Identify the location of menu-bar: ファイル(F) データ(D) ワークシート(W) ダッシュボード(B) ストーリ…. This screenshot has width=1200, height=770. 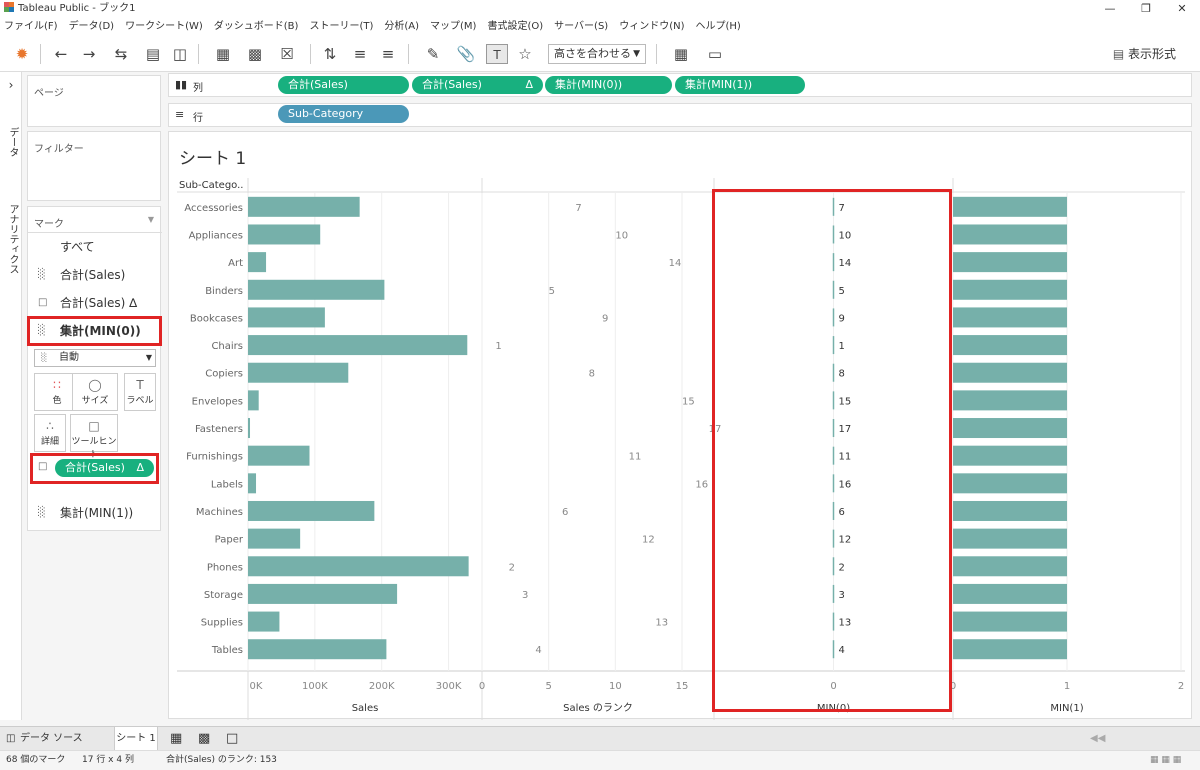
(600, 27).